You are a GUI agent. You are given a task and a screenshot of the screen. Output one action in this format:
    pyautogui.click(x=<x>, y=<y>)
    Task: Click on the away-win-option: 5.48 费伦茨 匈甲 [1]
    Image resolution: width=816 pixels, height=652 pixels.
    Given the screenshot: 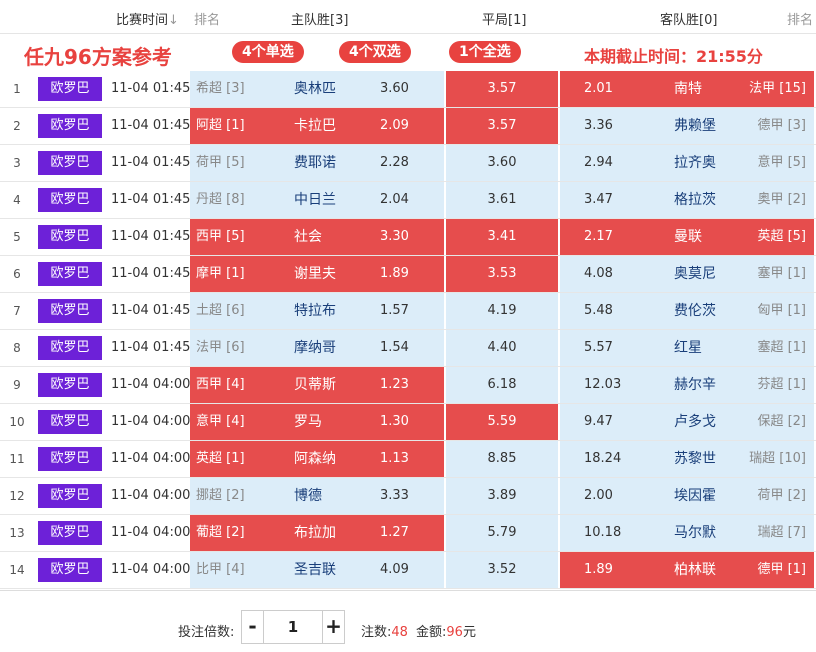 What is the action you would take?
    pyautogui.click(x=687, y=311)
    